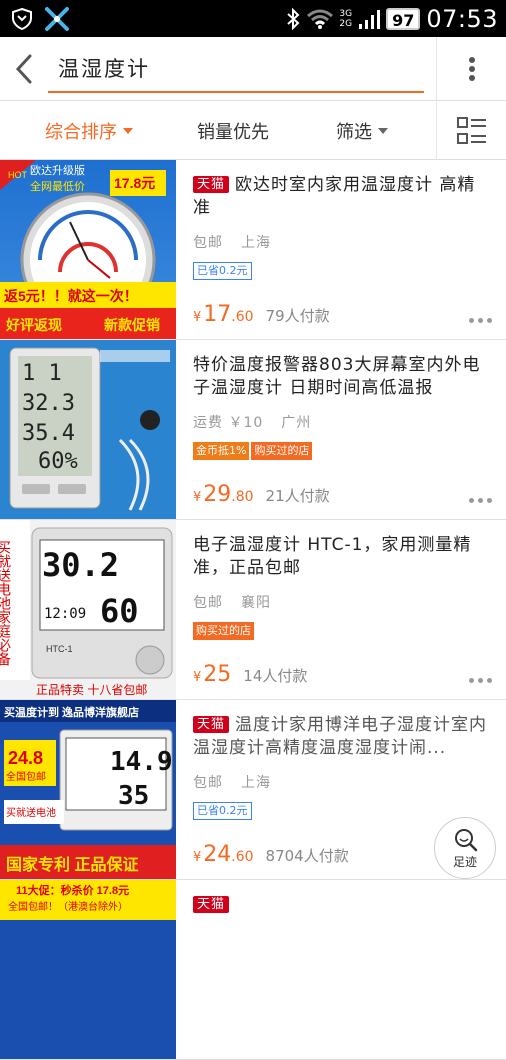  Describe the element at coordinates (119, 611) in the screenshot. I see `thumb-hum: 60` at that location.